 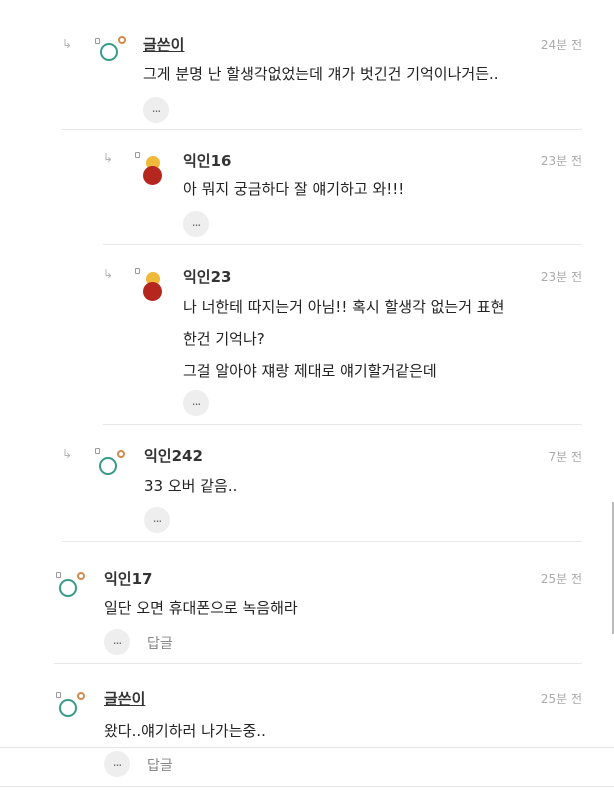 What do you see at coordinates (207, 276) in the screenshot?
I see `author-name: 익인23` at bounding box center [207, 276].